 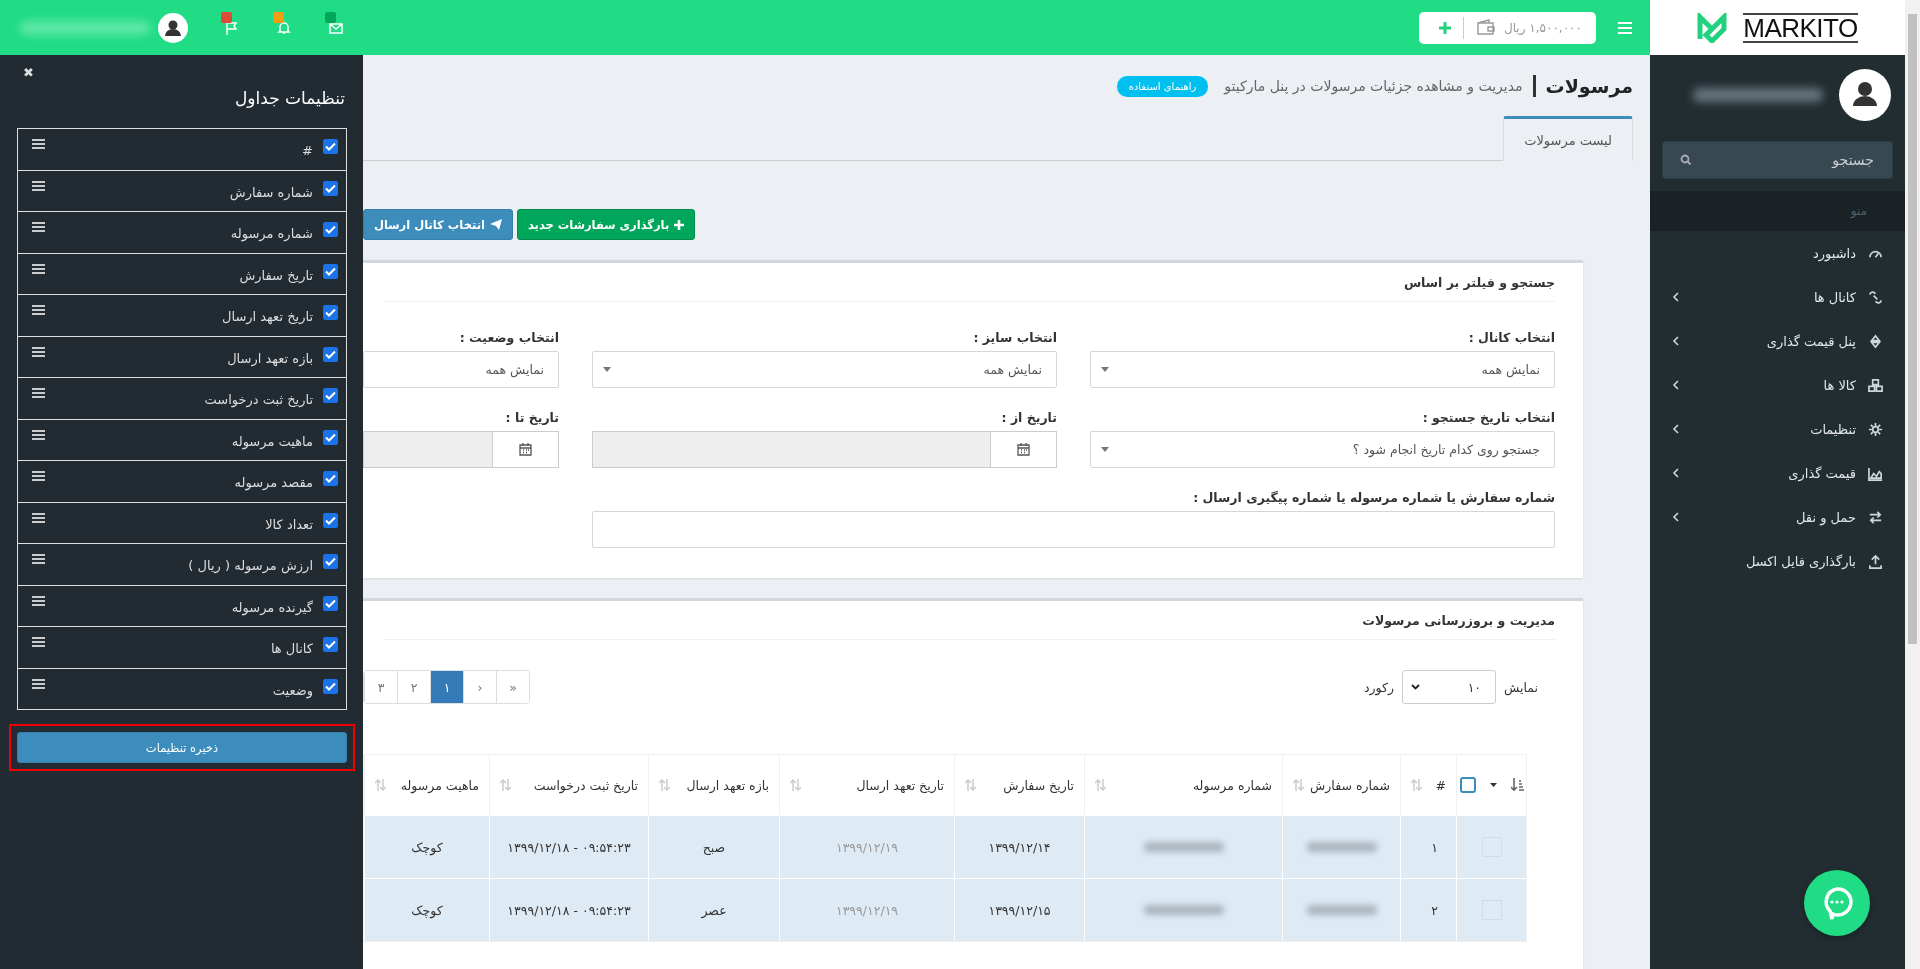 I want to click on column-option: شماره سفارش, so click(x=182, y=191).